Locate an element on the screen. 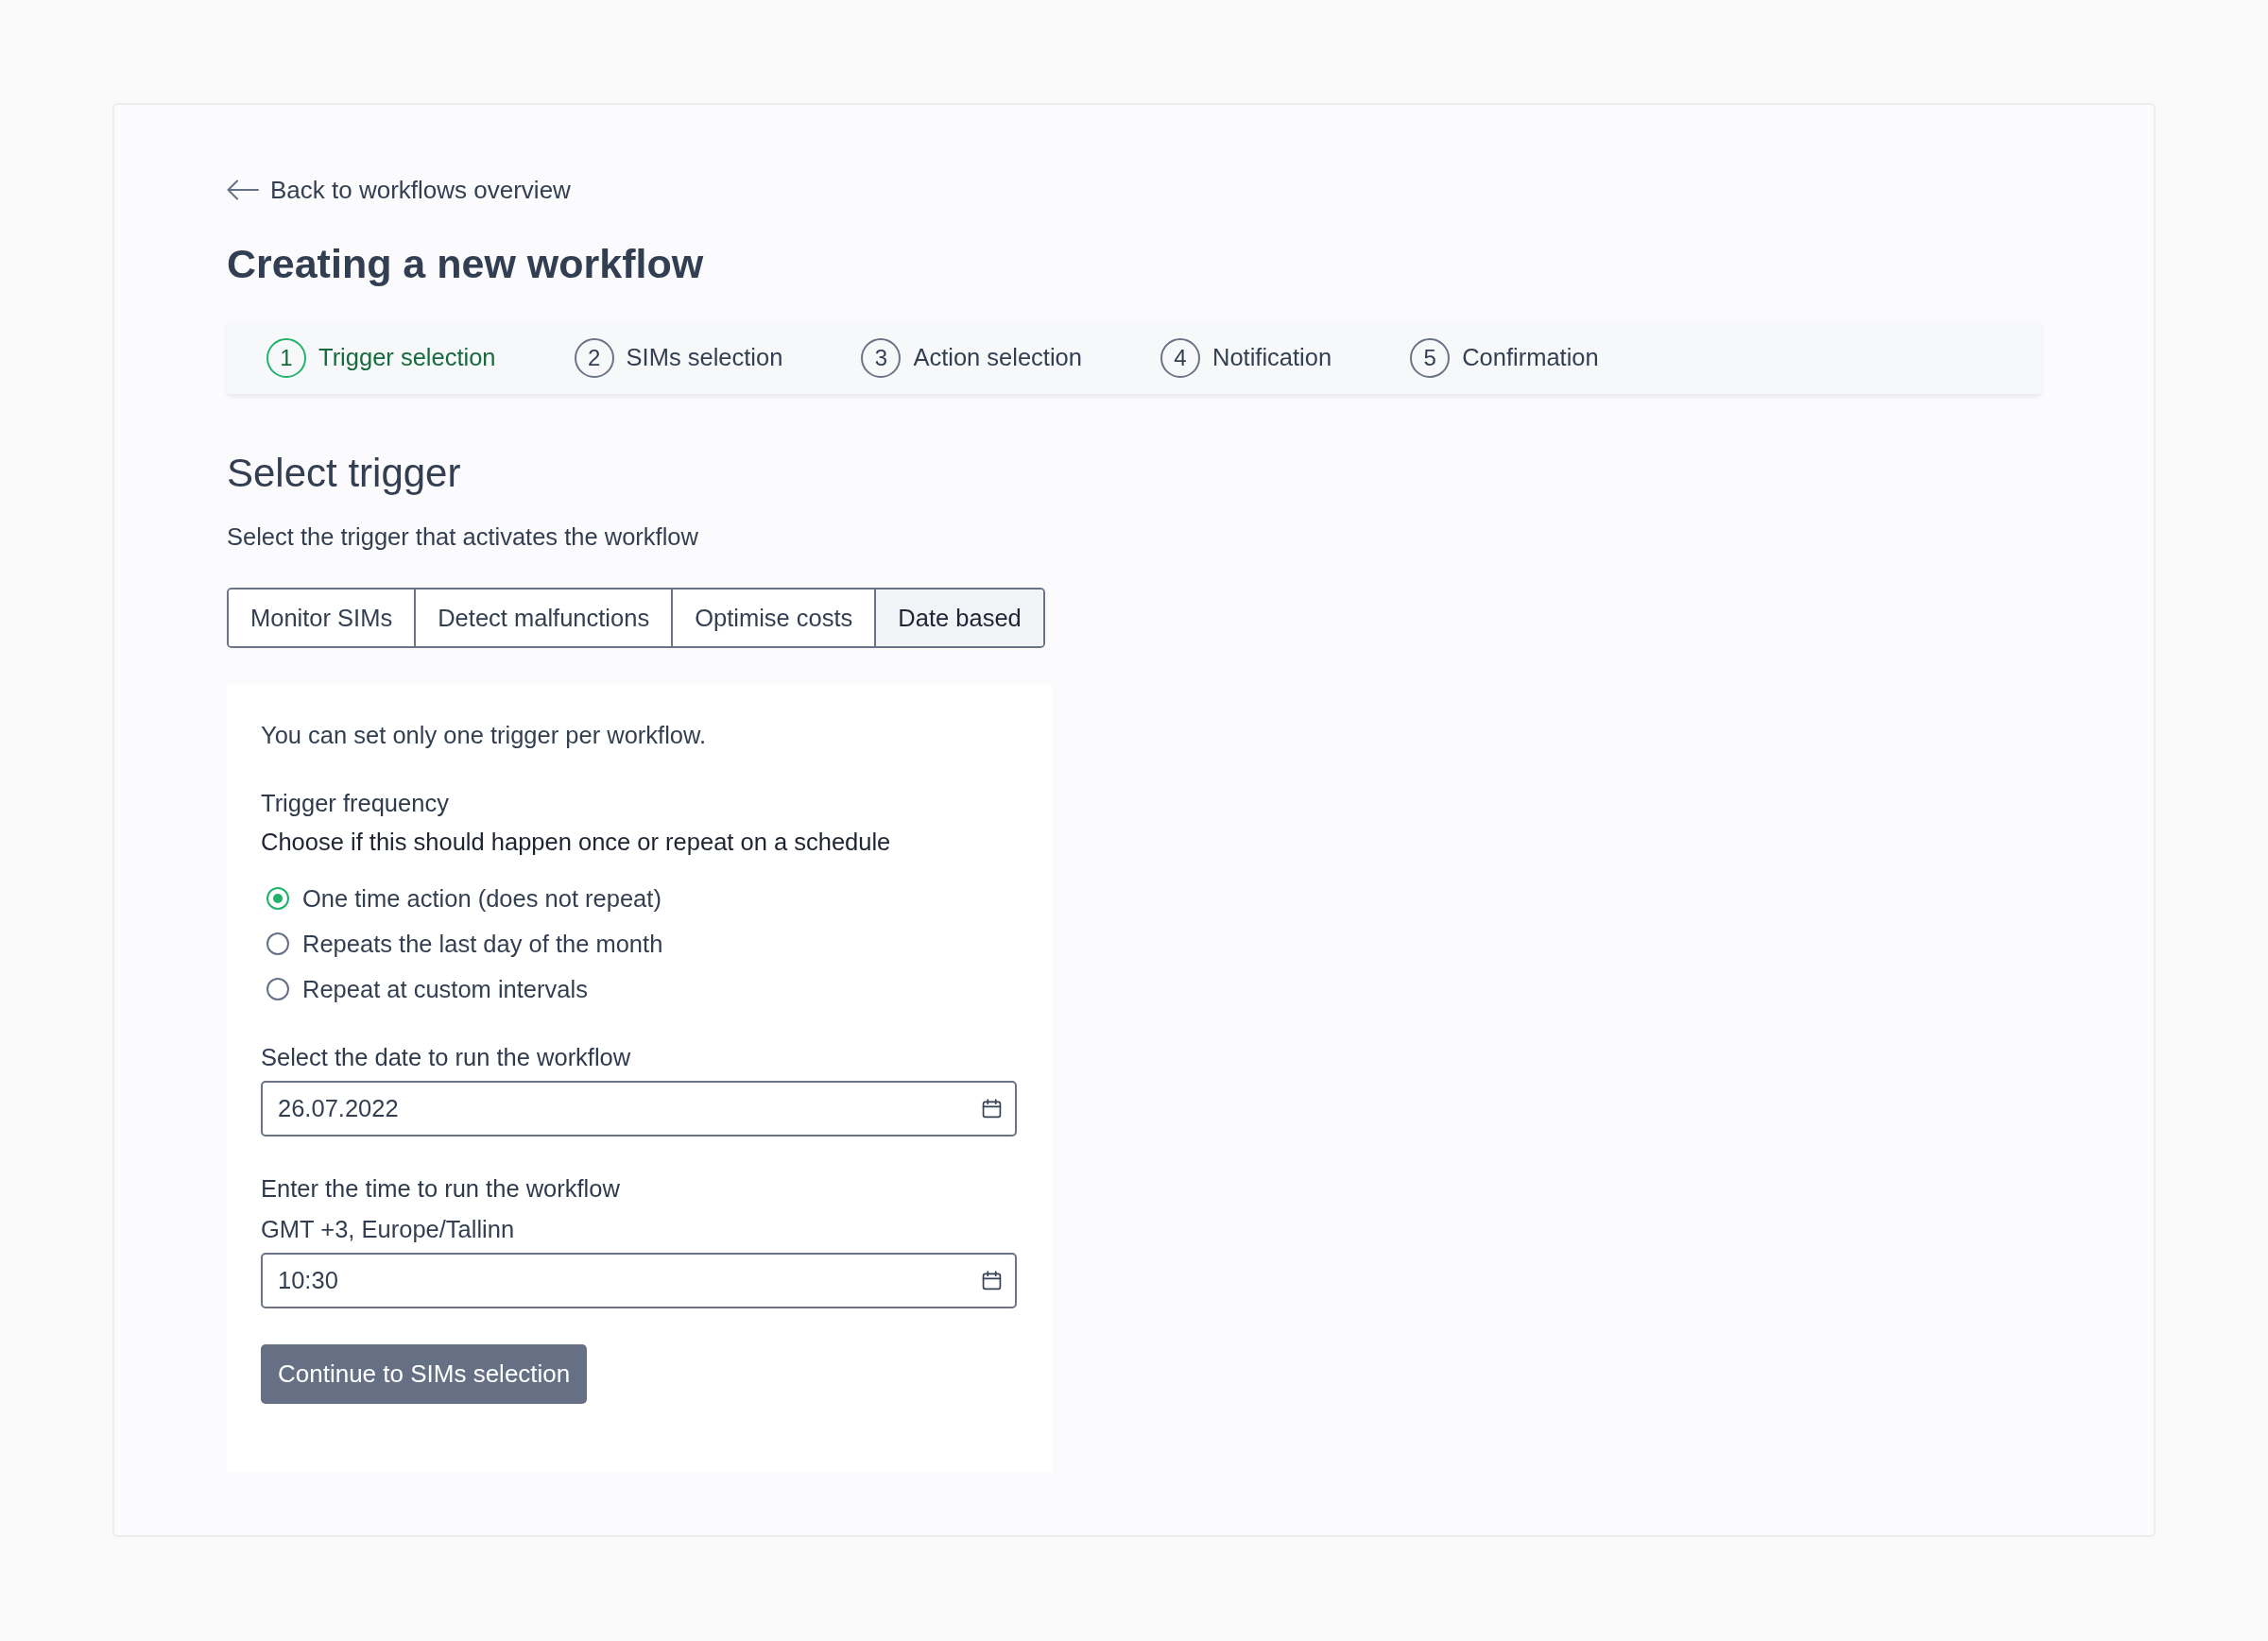 The height and width of the screenshot is (1641, 2268). field-label: Select the date to run the workflow is located at coordinates (446, 1057).